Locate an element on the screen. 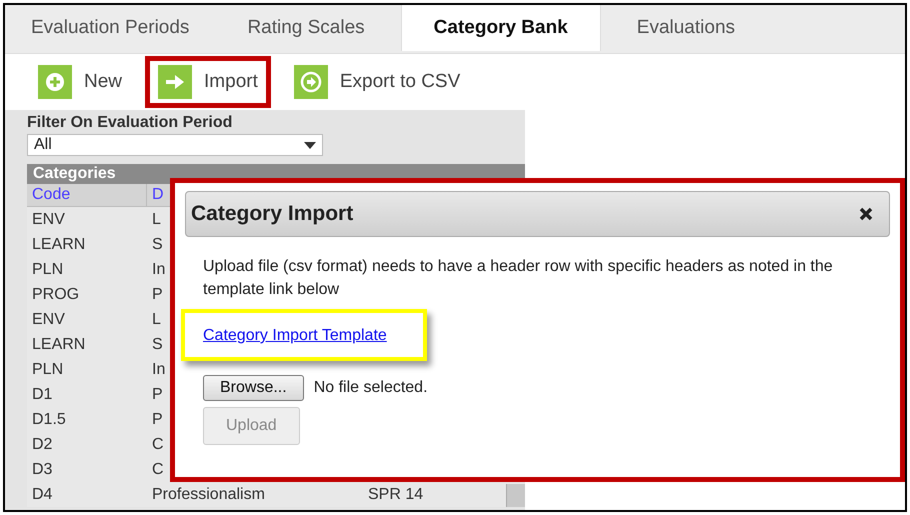 The width and height of the screenshot is (910, 515). template-link: Category Import Template is located at coordinates (295, 335).